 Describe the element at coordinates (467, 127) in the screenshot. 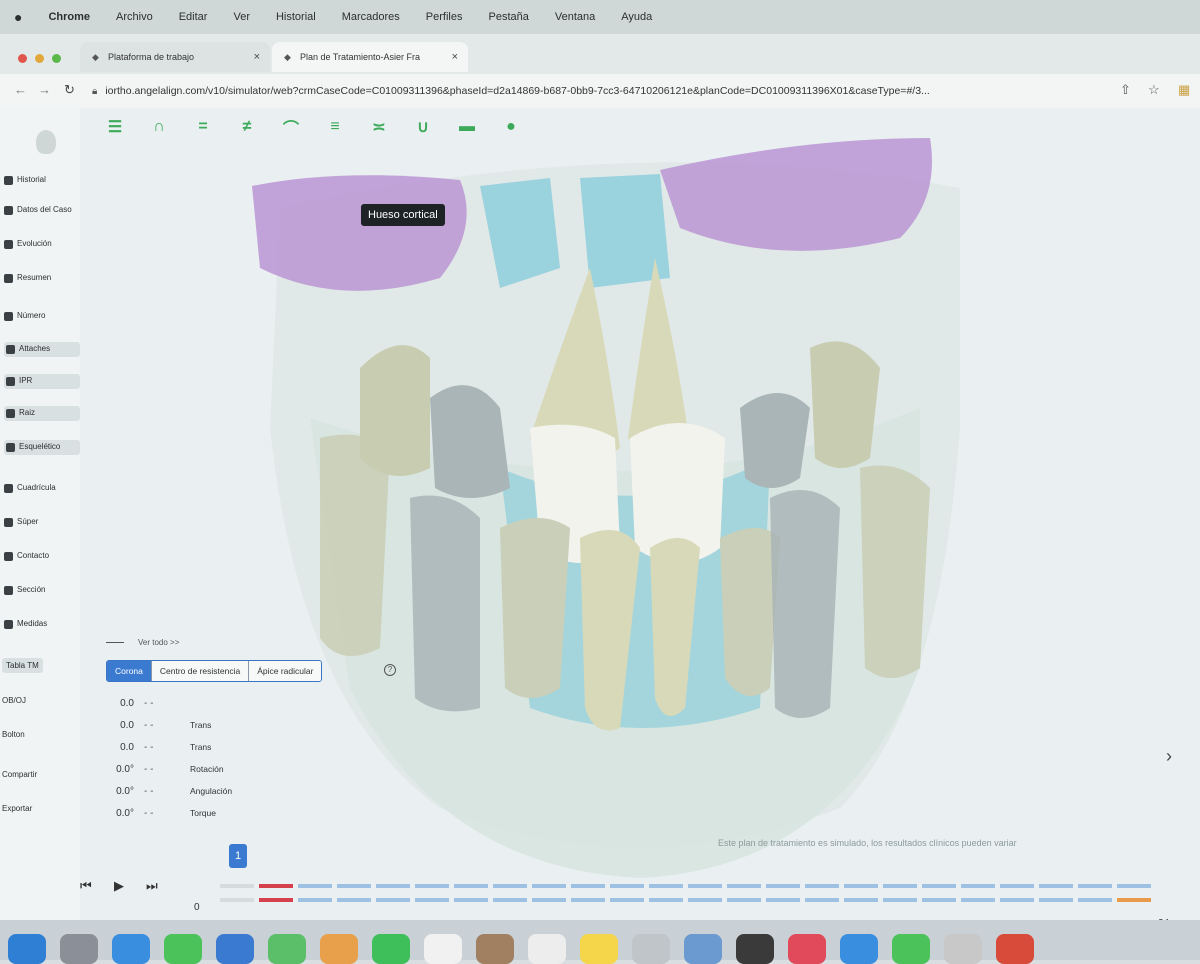

I see `split-view-icon: ▬` at that location.